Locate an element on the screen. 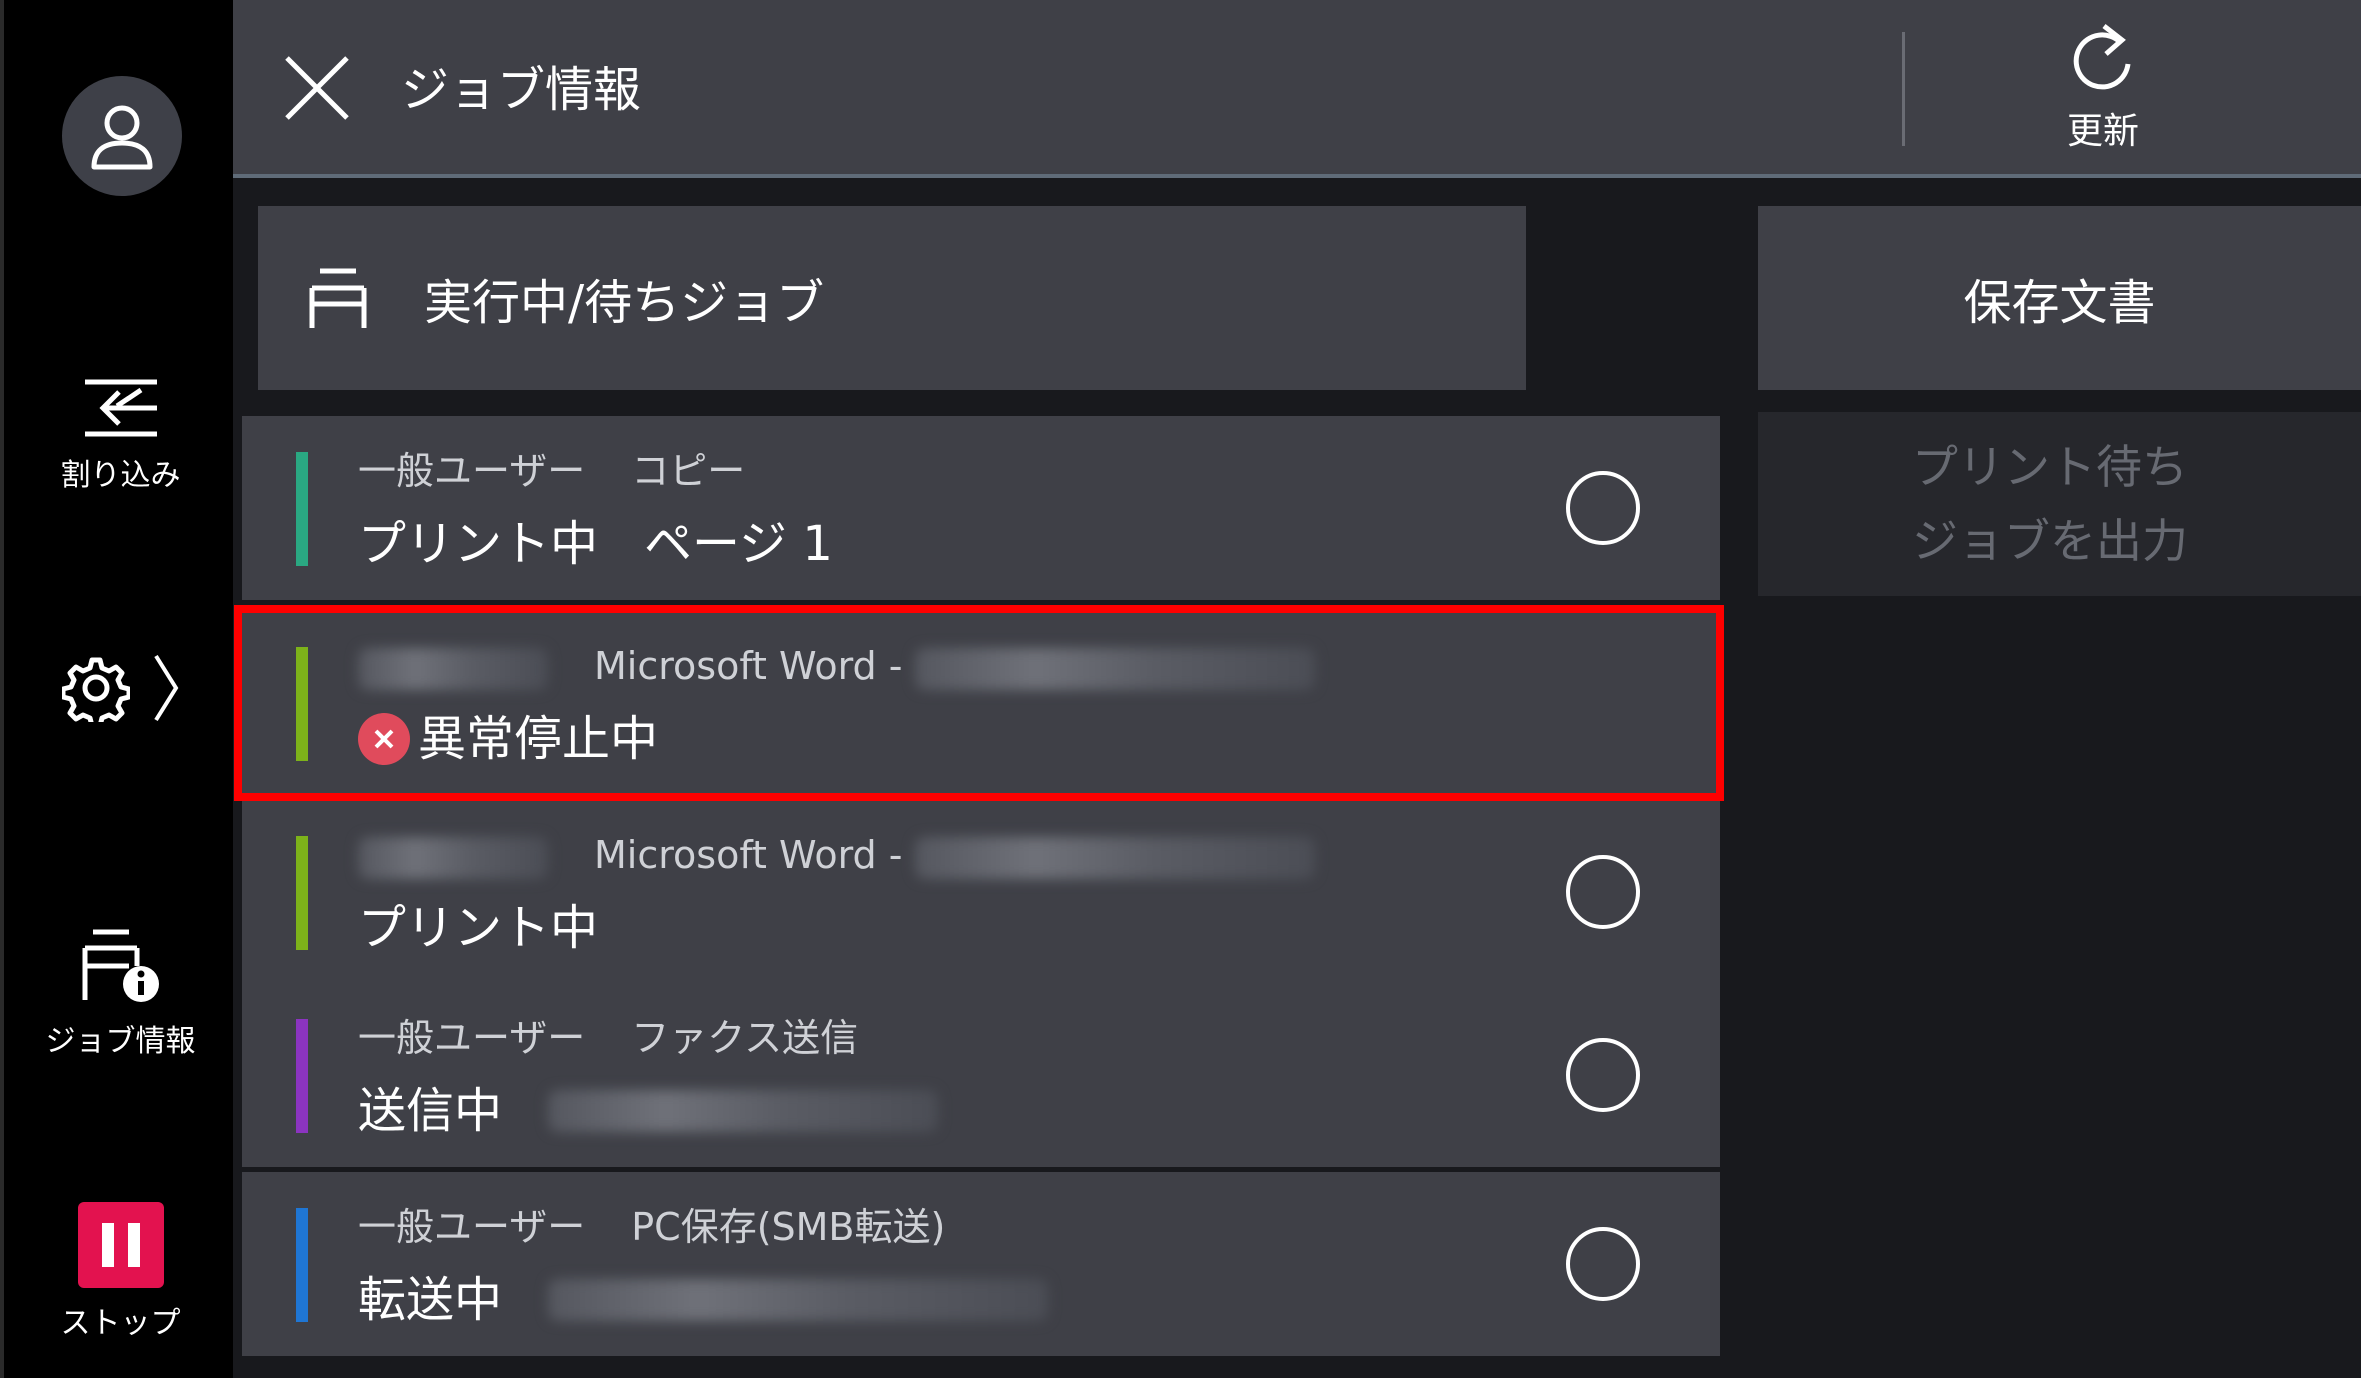 This screenshot has width=2361, height=1378. job-status-line: プリント中 is located at coordinates (478, 928).